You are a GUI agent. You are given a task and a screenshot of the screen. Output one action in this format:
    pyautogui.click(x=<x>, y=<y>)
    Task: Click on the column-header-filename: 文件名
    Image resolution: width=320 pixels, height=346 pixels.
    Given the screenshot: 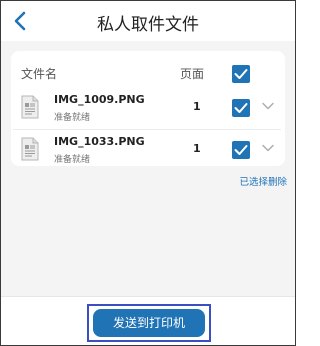 What is the action you would take?
    pyautogui.click(x=39, y=74)
    